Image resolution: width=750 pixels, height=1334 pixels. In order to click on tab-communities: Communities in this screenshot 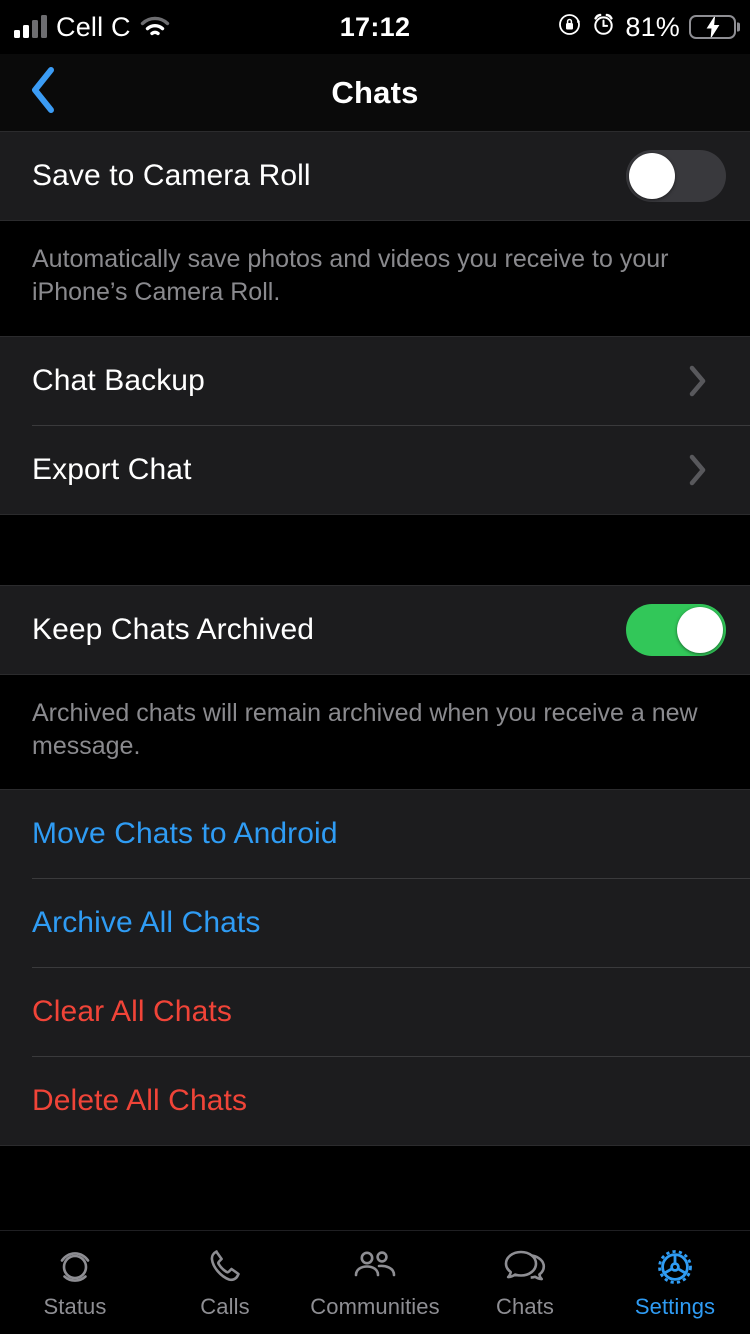, I will do `click(375, 1282)`.